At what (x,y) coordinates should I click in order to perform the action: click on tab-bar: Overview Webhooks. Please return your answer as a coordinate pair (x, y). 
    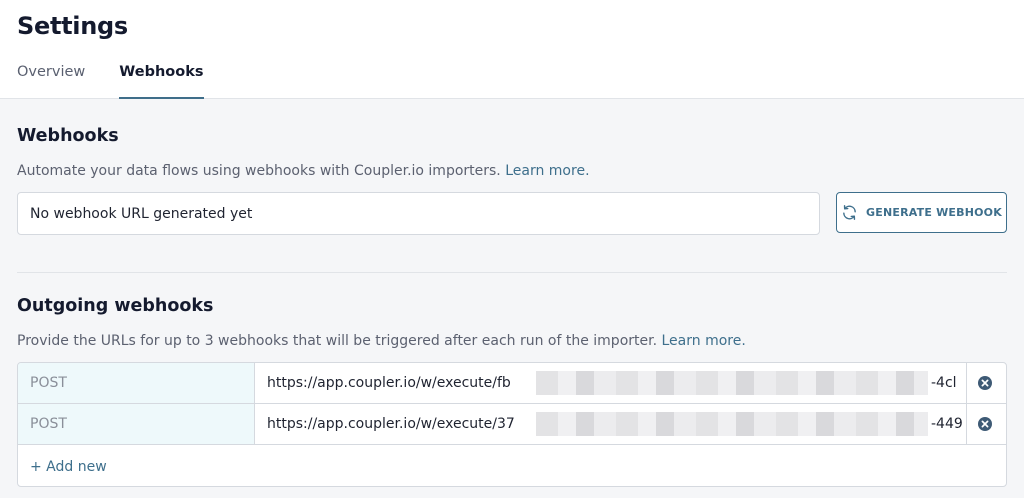
    Looking at the image, I should click on (127, 81).